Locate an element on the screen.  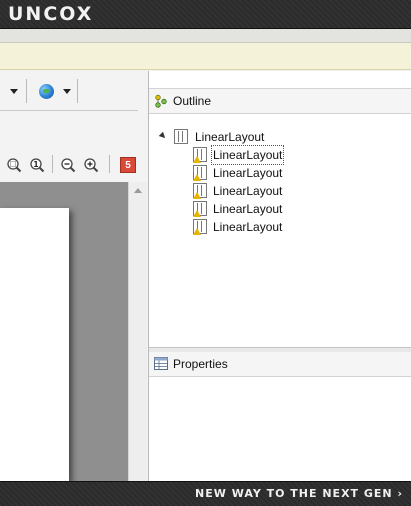
zoom-actual-size-icon: 1 is located at coordinates (37, 165).